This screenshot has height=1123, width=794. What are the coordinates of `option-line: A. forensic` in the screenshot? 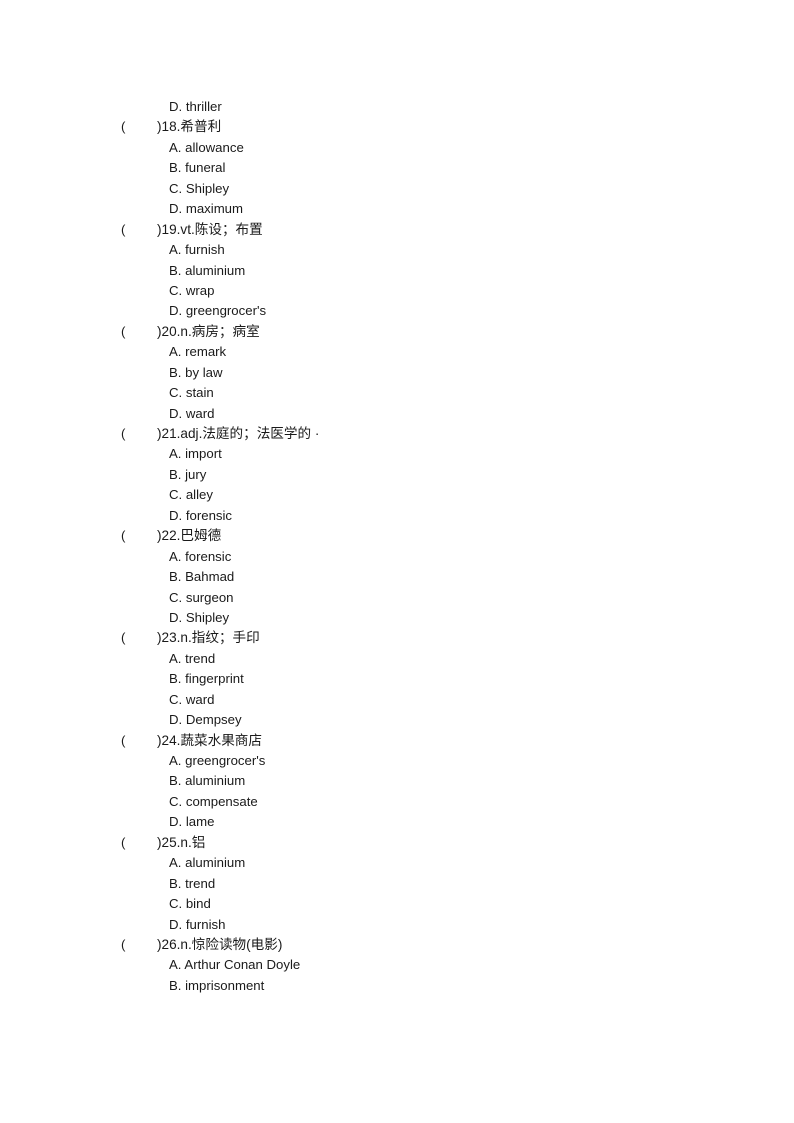 It's located at (397, 557).